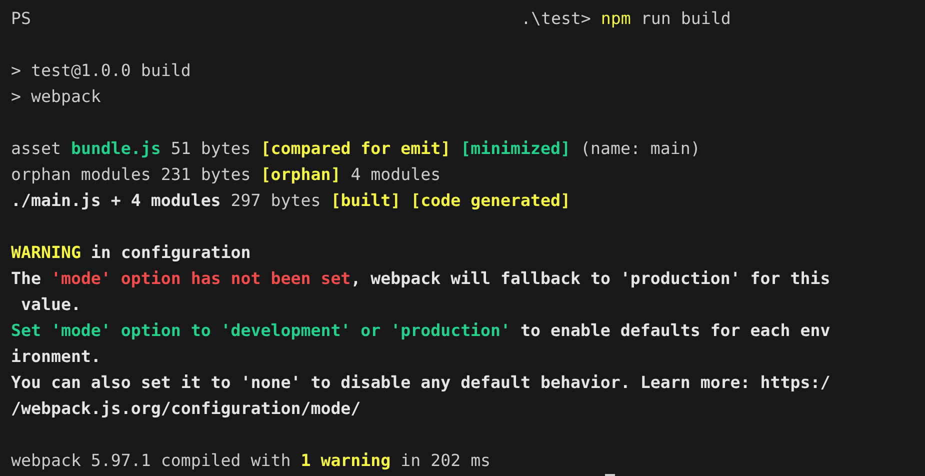 The width and height of the screenshot is (925, 476). Describe the element at coordinates (685, 19) in the screenshot. I see `command-arguments: run build` at that location.